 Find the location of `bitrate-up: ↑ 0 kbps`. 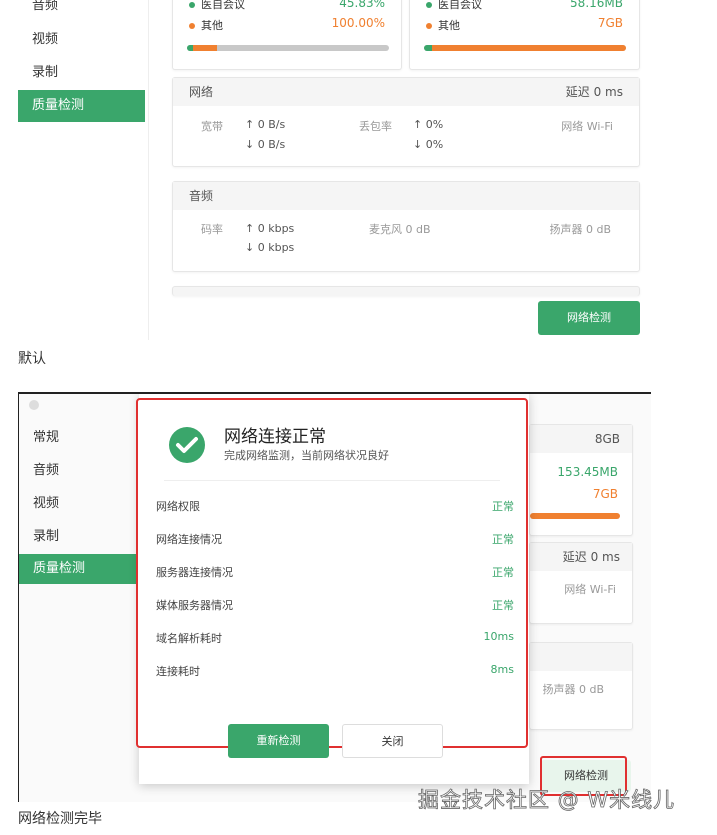

bitrate-up: ↑ 0 kbps is located at coordinates (270, 228).